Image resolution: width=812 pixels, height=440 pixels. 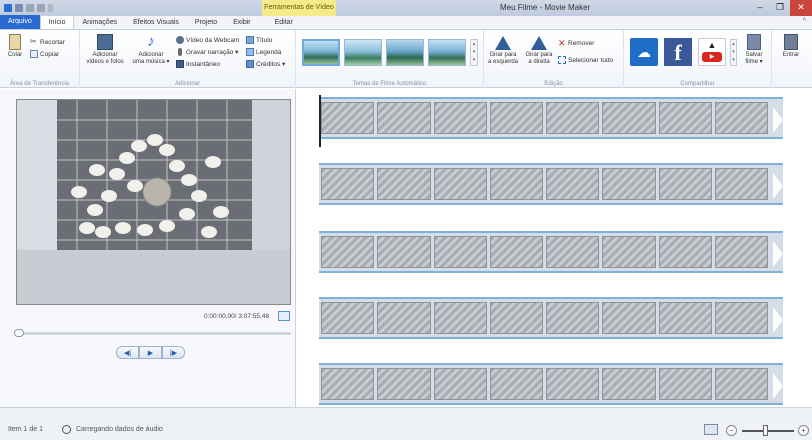 What do you see at coordinates (47, 42) in the screenshot?
I see `cut-button: ✂ Recortar` at bounding box center [47, 42].